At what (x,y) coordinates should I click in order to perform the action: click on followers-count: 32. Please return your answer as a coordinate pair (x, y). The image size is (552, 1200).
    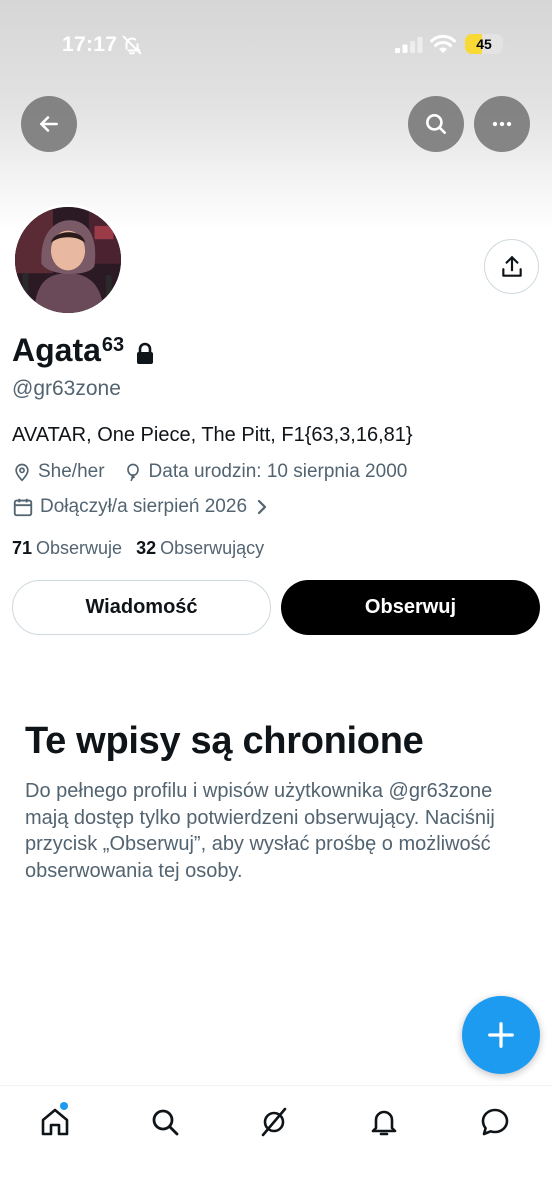
    Looking at the image, I should click on (146, 547).